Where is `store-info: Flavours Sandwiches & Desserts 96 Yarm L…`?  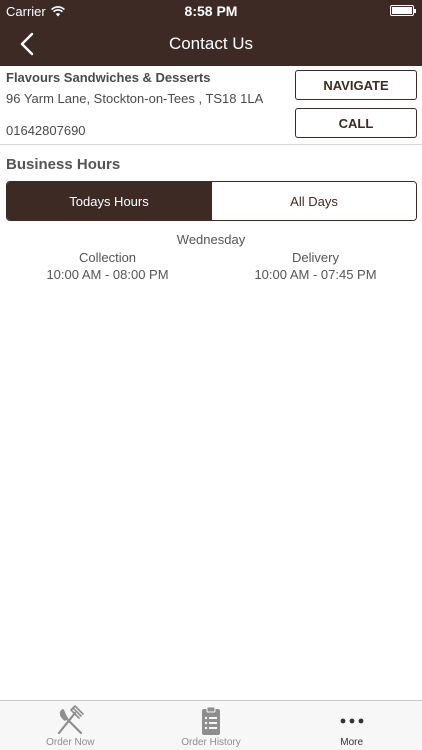
store-info: Flavours Sandwiches & Desserts 96 Yarm L… is located at coordinates (211, 105).